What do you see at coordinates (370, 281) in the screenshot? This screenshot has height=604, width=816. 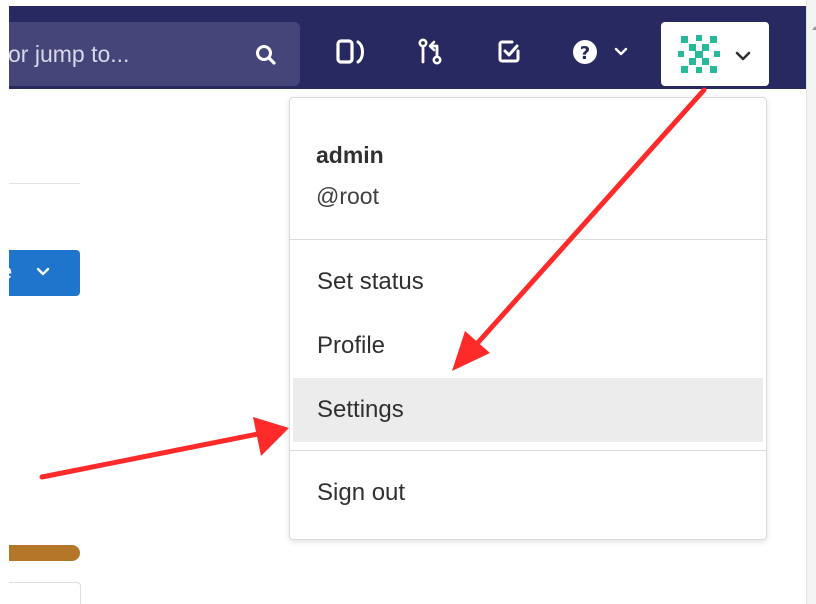 I see `menu-item-label: Set status` at bounding box center [370, 281].